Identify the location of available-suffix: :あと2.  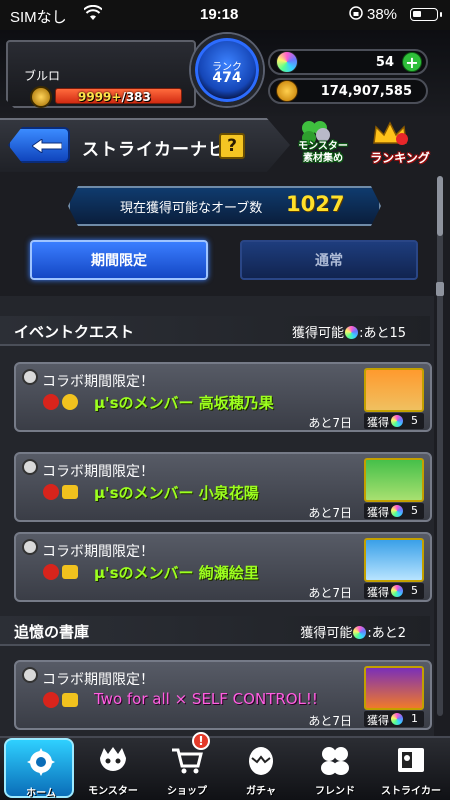
(386, 633).